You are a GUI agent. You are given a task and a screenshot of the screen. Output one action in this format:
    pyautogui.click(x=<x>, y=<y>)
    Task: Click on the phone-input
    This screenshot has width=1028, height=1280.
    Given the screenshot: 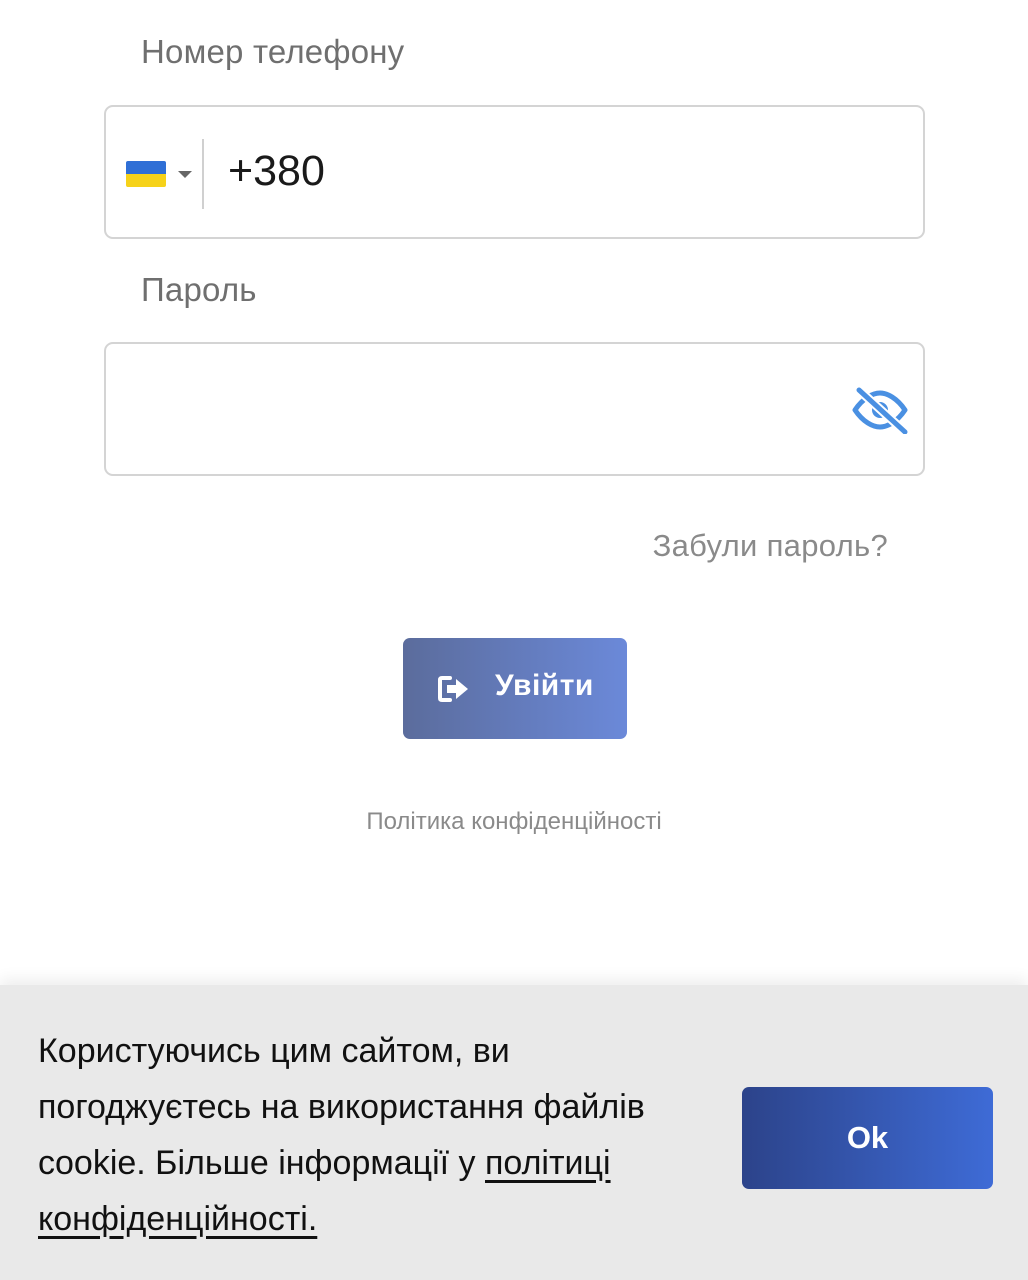 What is the action you would take?
    pyautogui.click(x=528, y=171)
    